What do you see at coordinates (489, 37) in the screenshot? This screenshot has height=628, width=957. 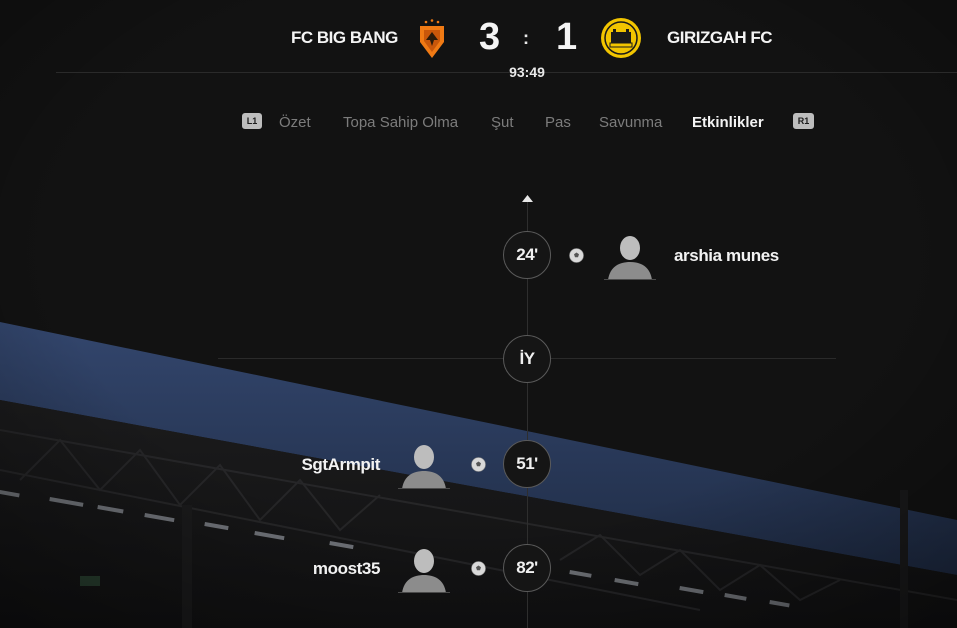 I see `home-score: 3` at bounding box center [489, 37].